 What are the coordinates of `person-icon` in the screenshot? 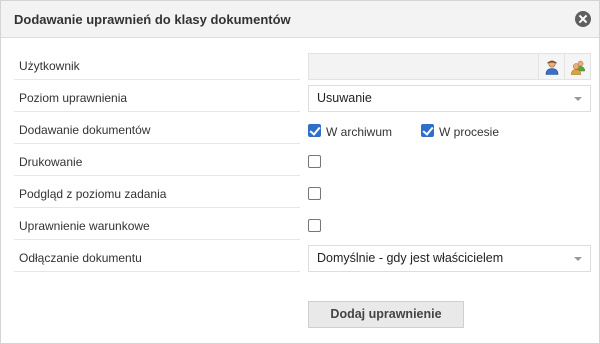 It's located at (551, 67).